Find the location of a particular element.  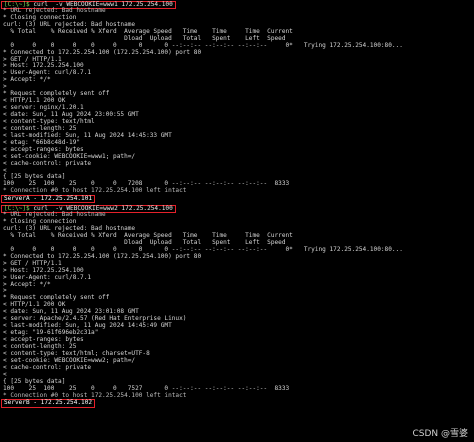

result-highlight-1: ServerA - 172.25.254.101 is located at coordinates (48, 199).